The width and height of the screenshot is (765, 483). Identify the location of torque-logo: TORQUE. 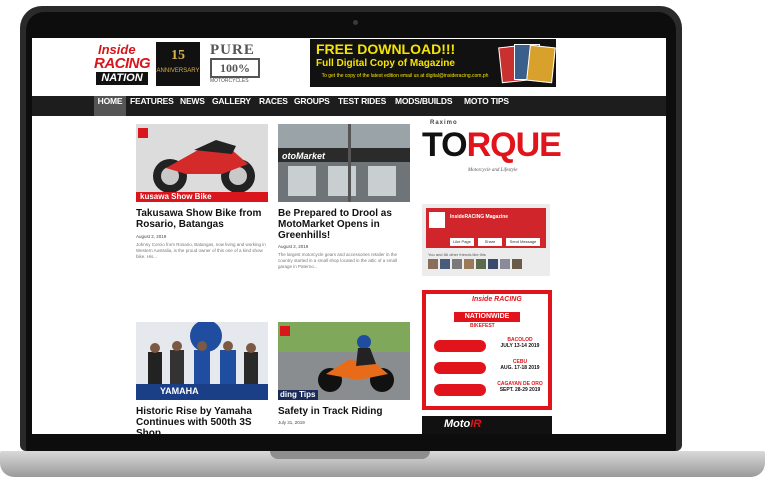
(492, 145).